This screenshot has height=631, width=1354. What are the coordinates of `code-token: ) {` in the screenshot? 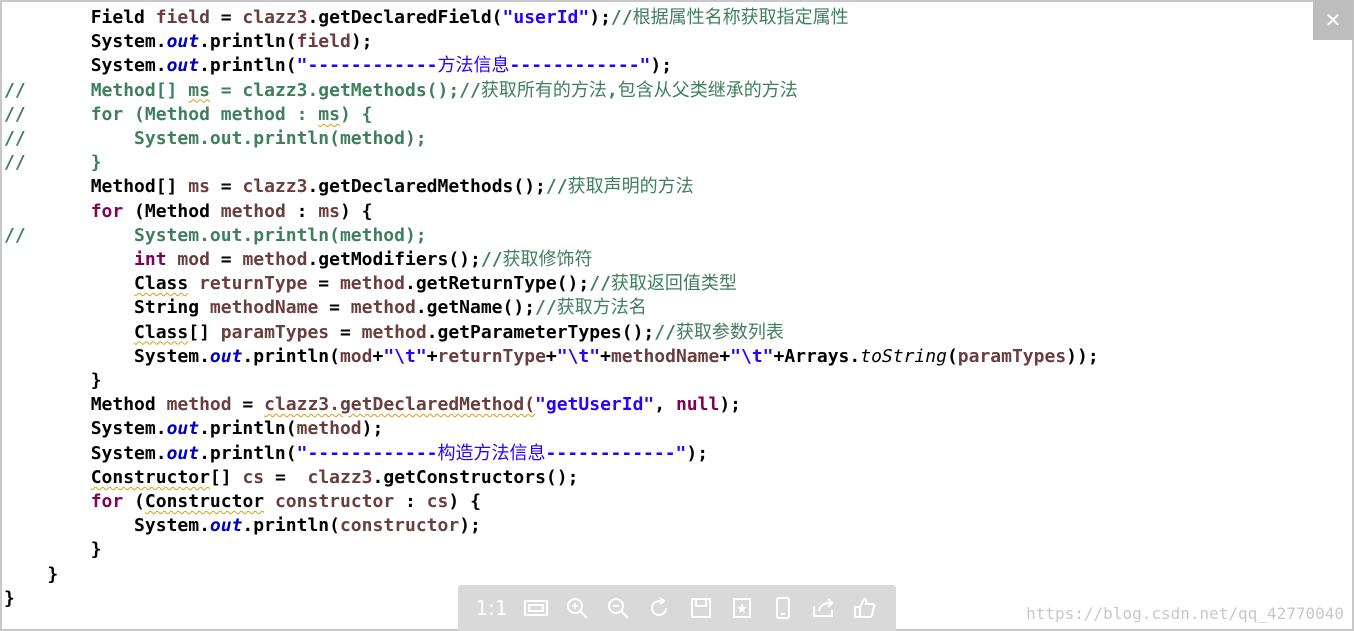 It's located at (356, 114).